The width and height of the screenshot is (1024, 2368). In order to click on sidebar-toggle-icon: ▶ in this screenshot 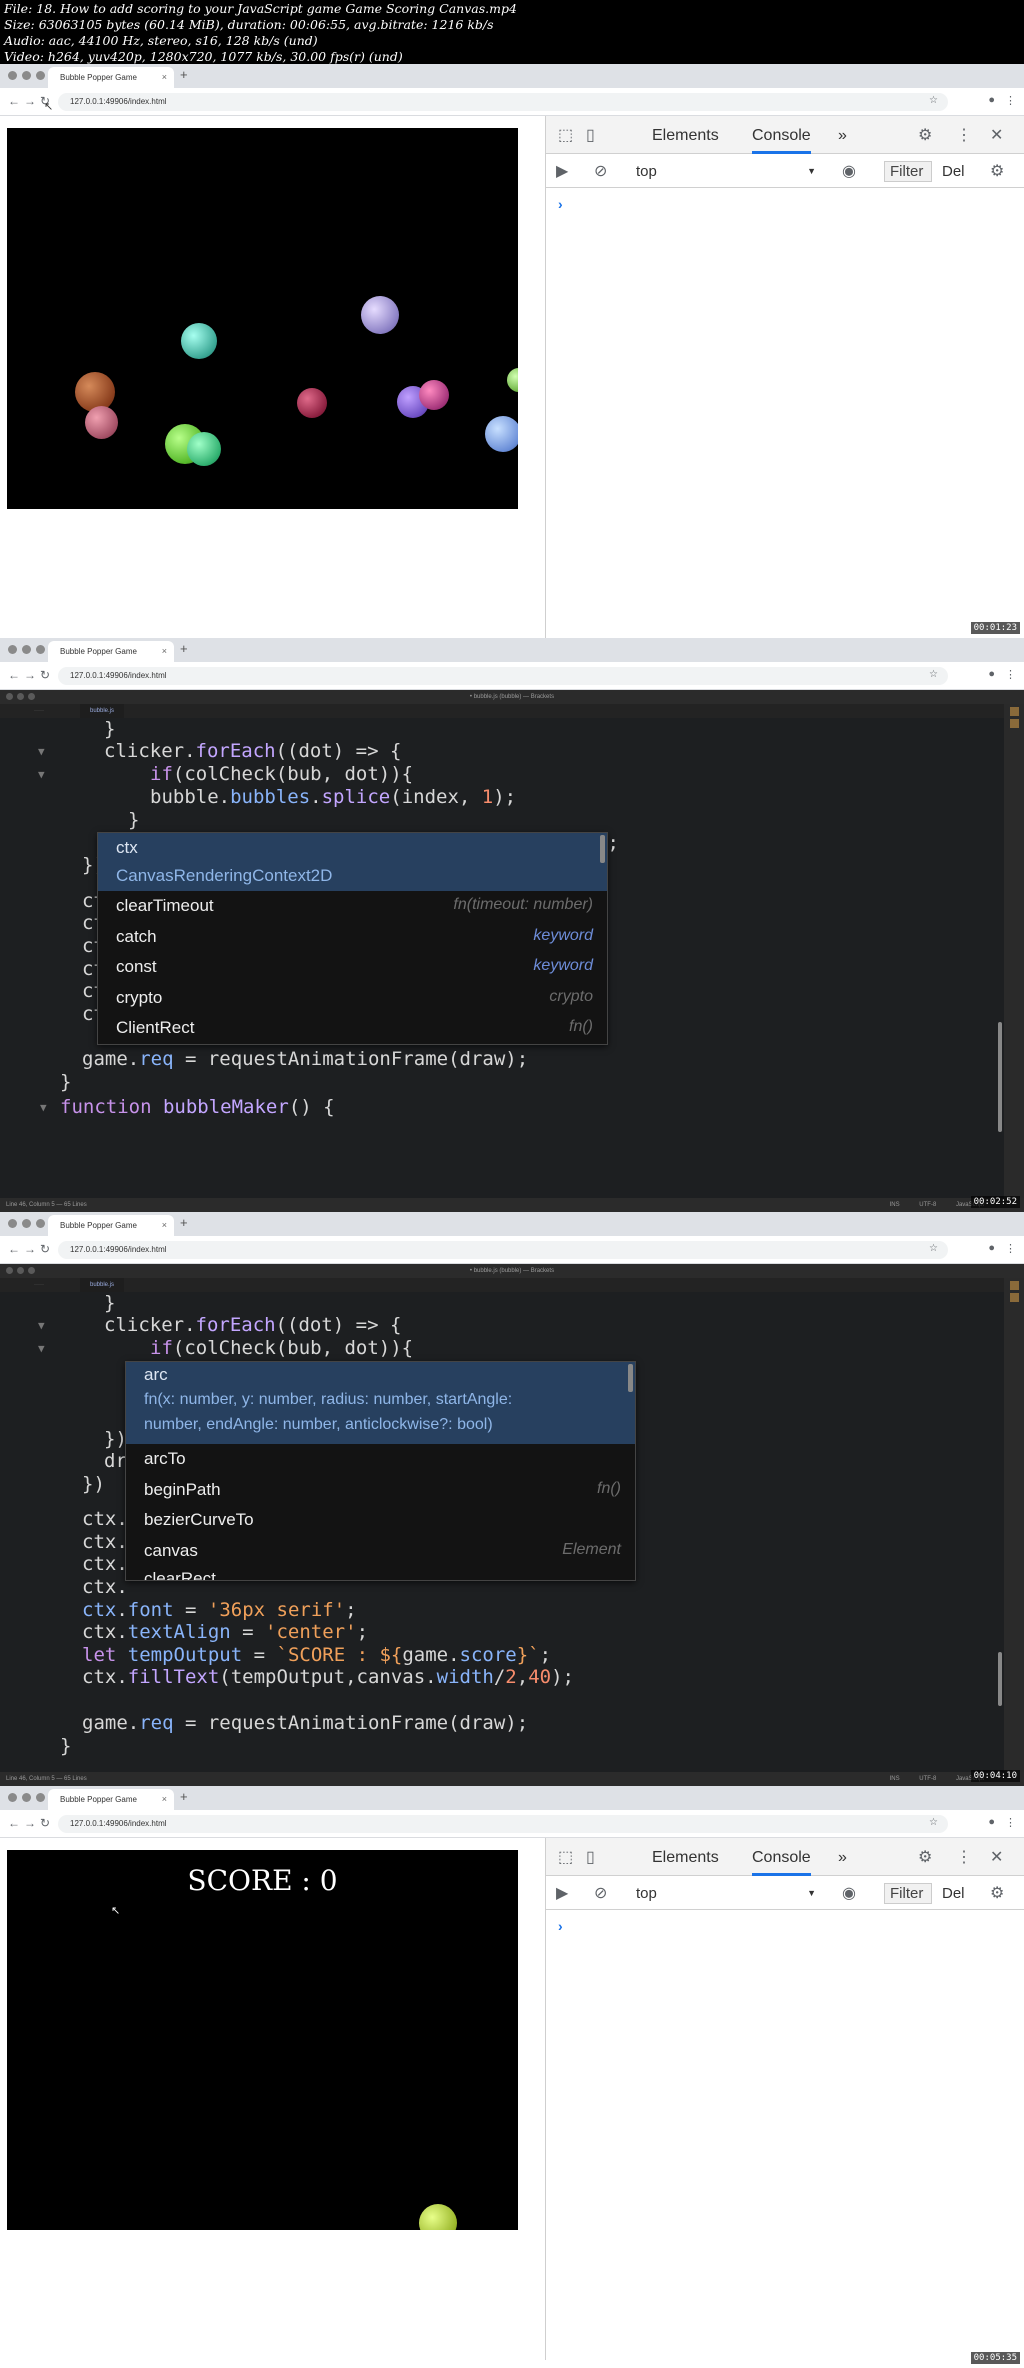, I will do `click(562, 171)`.